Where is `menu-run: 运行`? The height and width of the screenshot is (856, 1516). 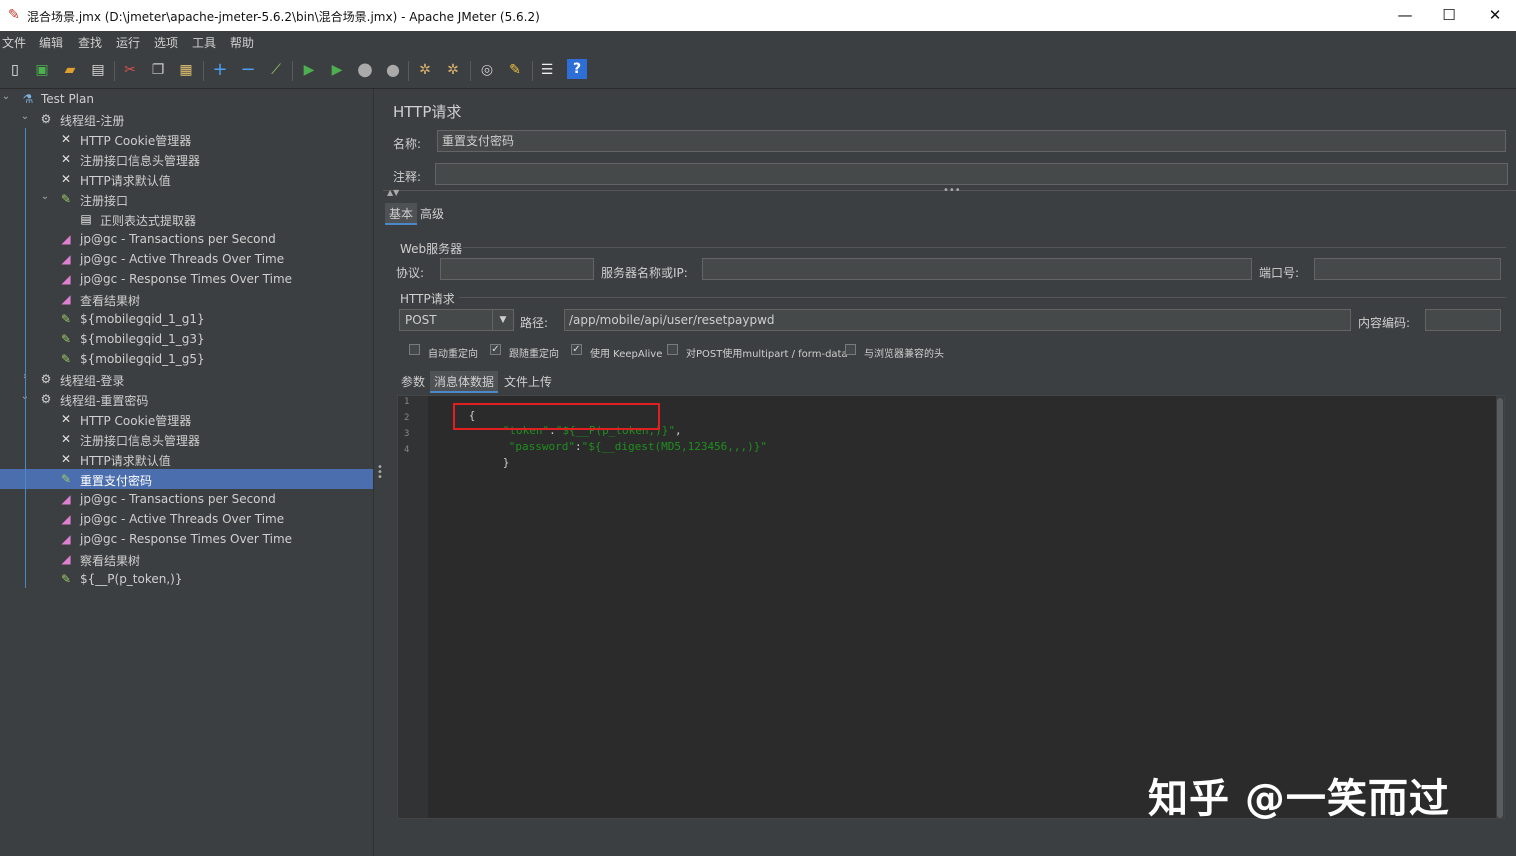 menu-run: 运行 is located at coordinates (128, 42).